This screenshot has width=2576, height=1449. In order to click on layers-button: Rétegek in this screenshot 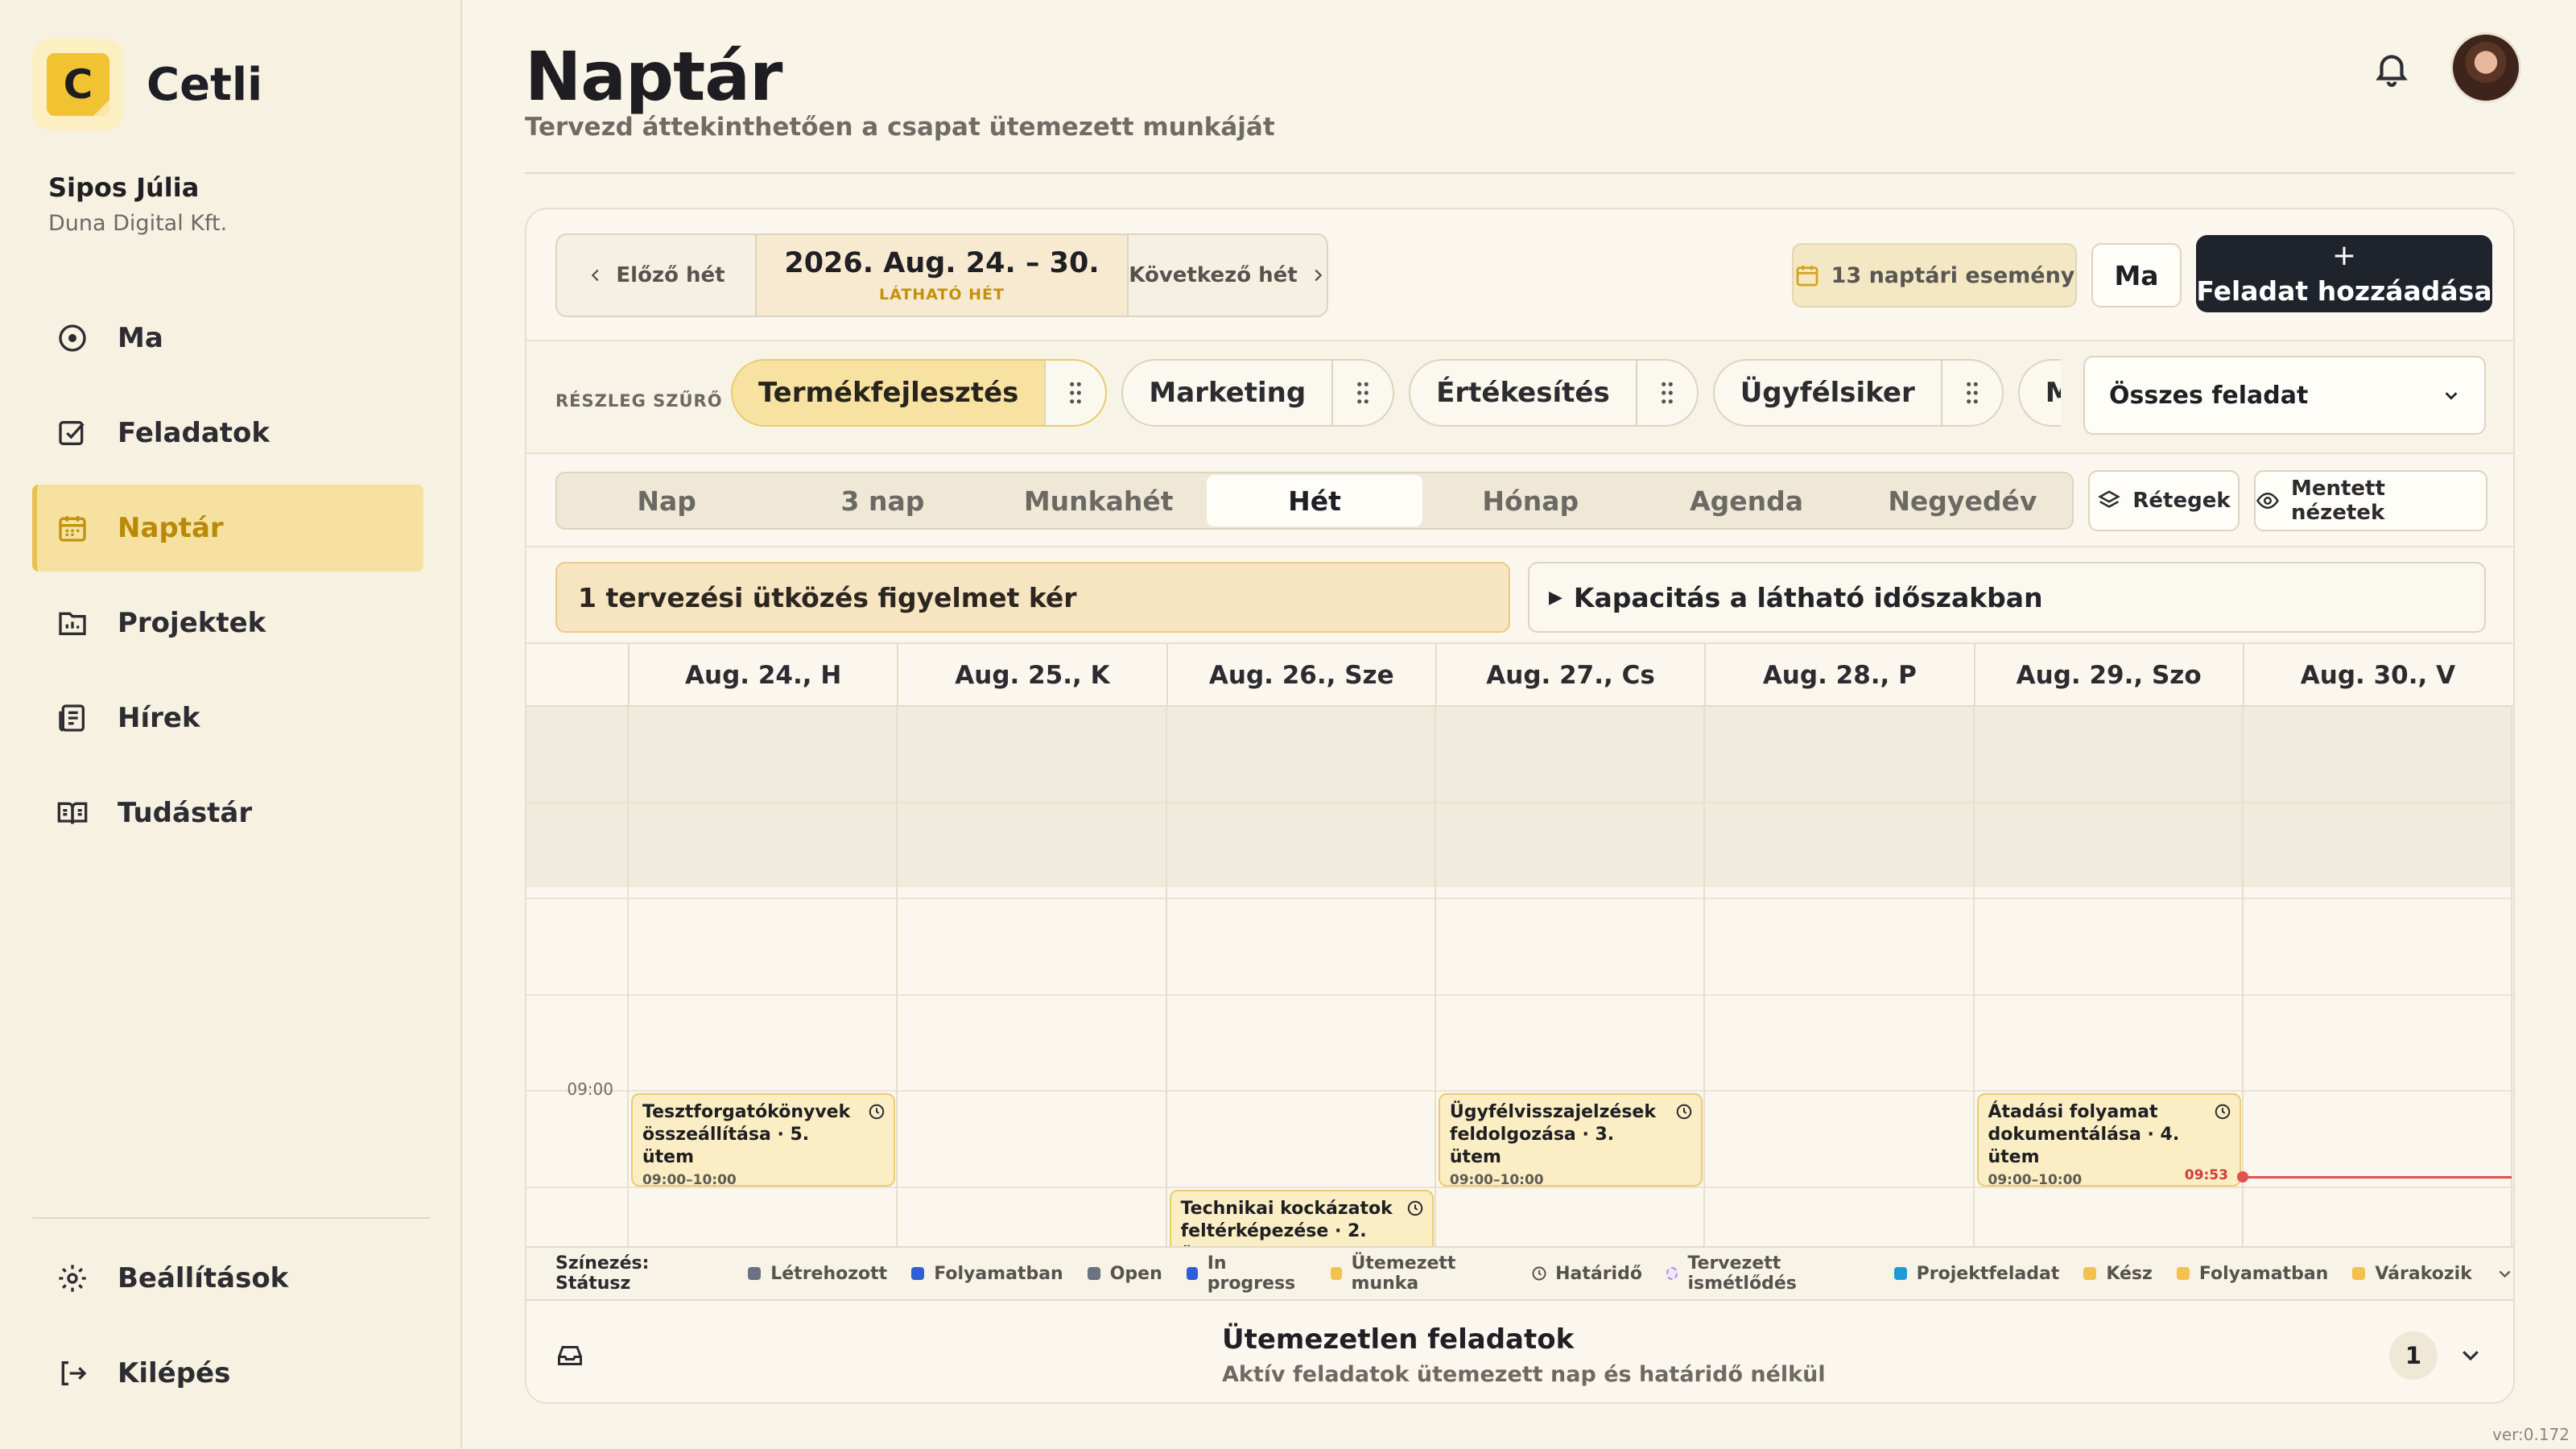, I will do `click(2164, 500)`.